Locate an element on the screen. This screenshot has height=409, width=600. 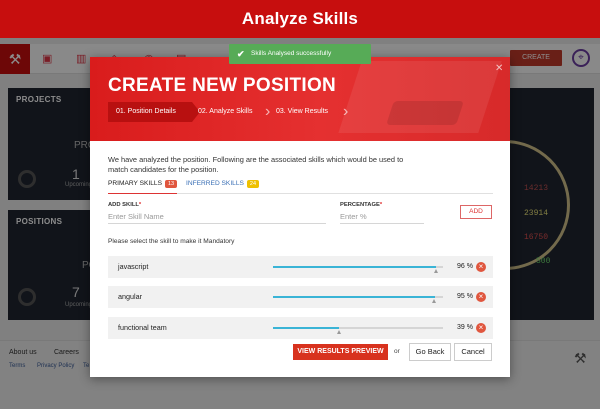
step-view-results: 03. View Results is located at coordinates (309, 112).